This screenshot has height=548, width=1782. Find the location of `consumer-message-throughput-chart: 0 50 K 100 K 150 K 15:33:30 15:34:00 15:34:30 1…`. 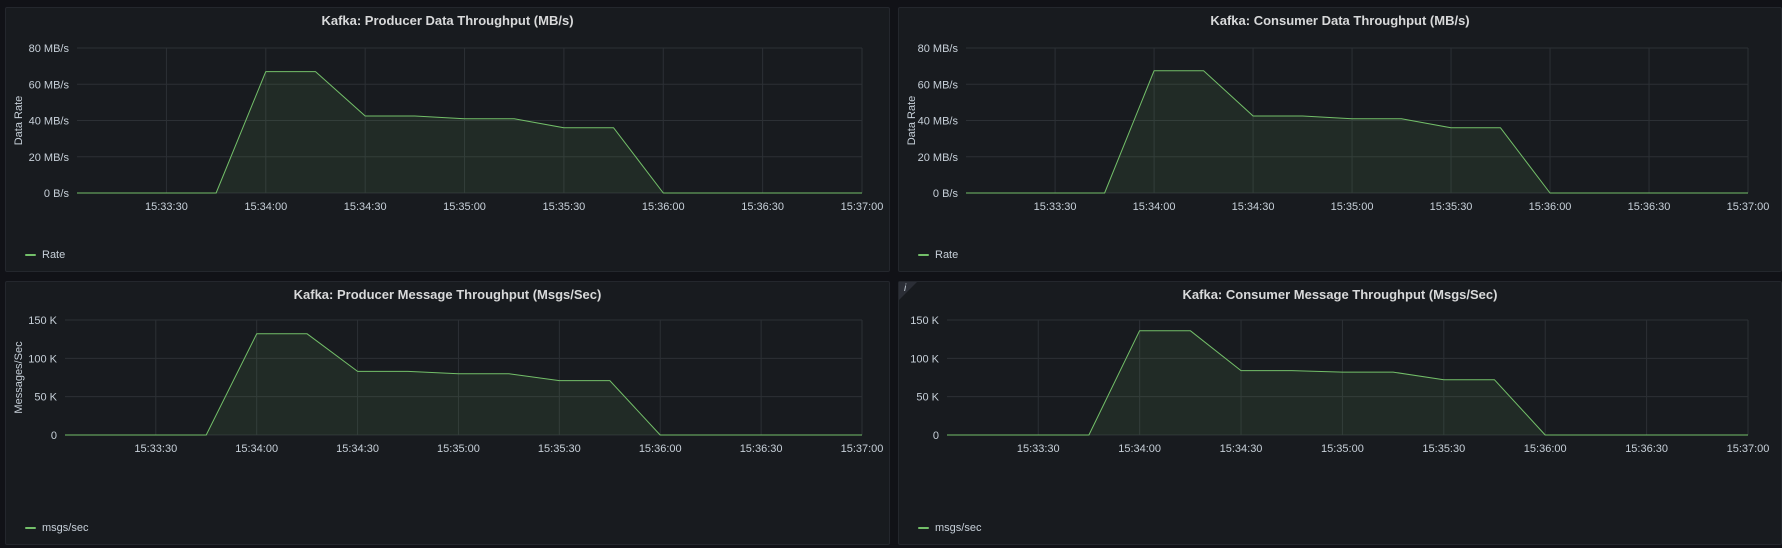

consumer-message-throughput-chart: 0 50 K 100 K 150 K 15:33:30 15:34:00 15:34:30 1… is located at coordinates (1340, 385).